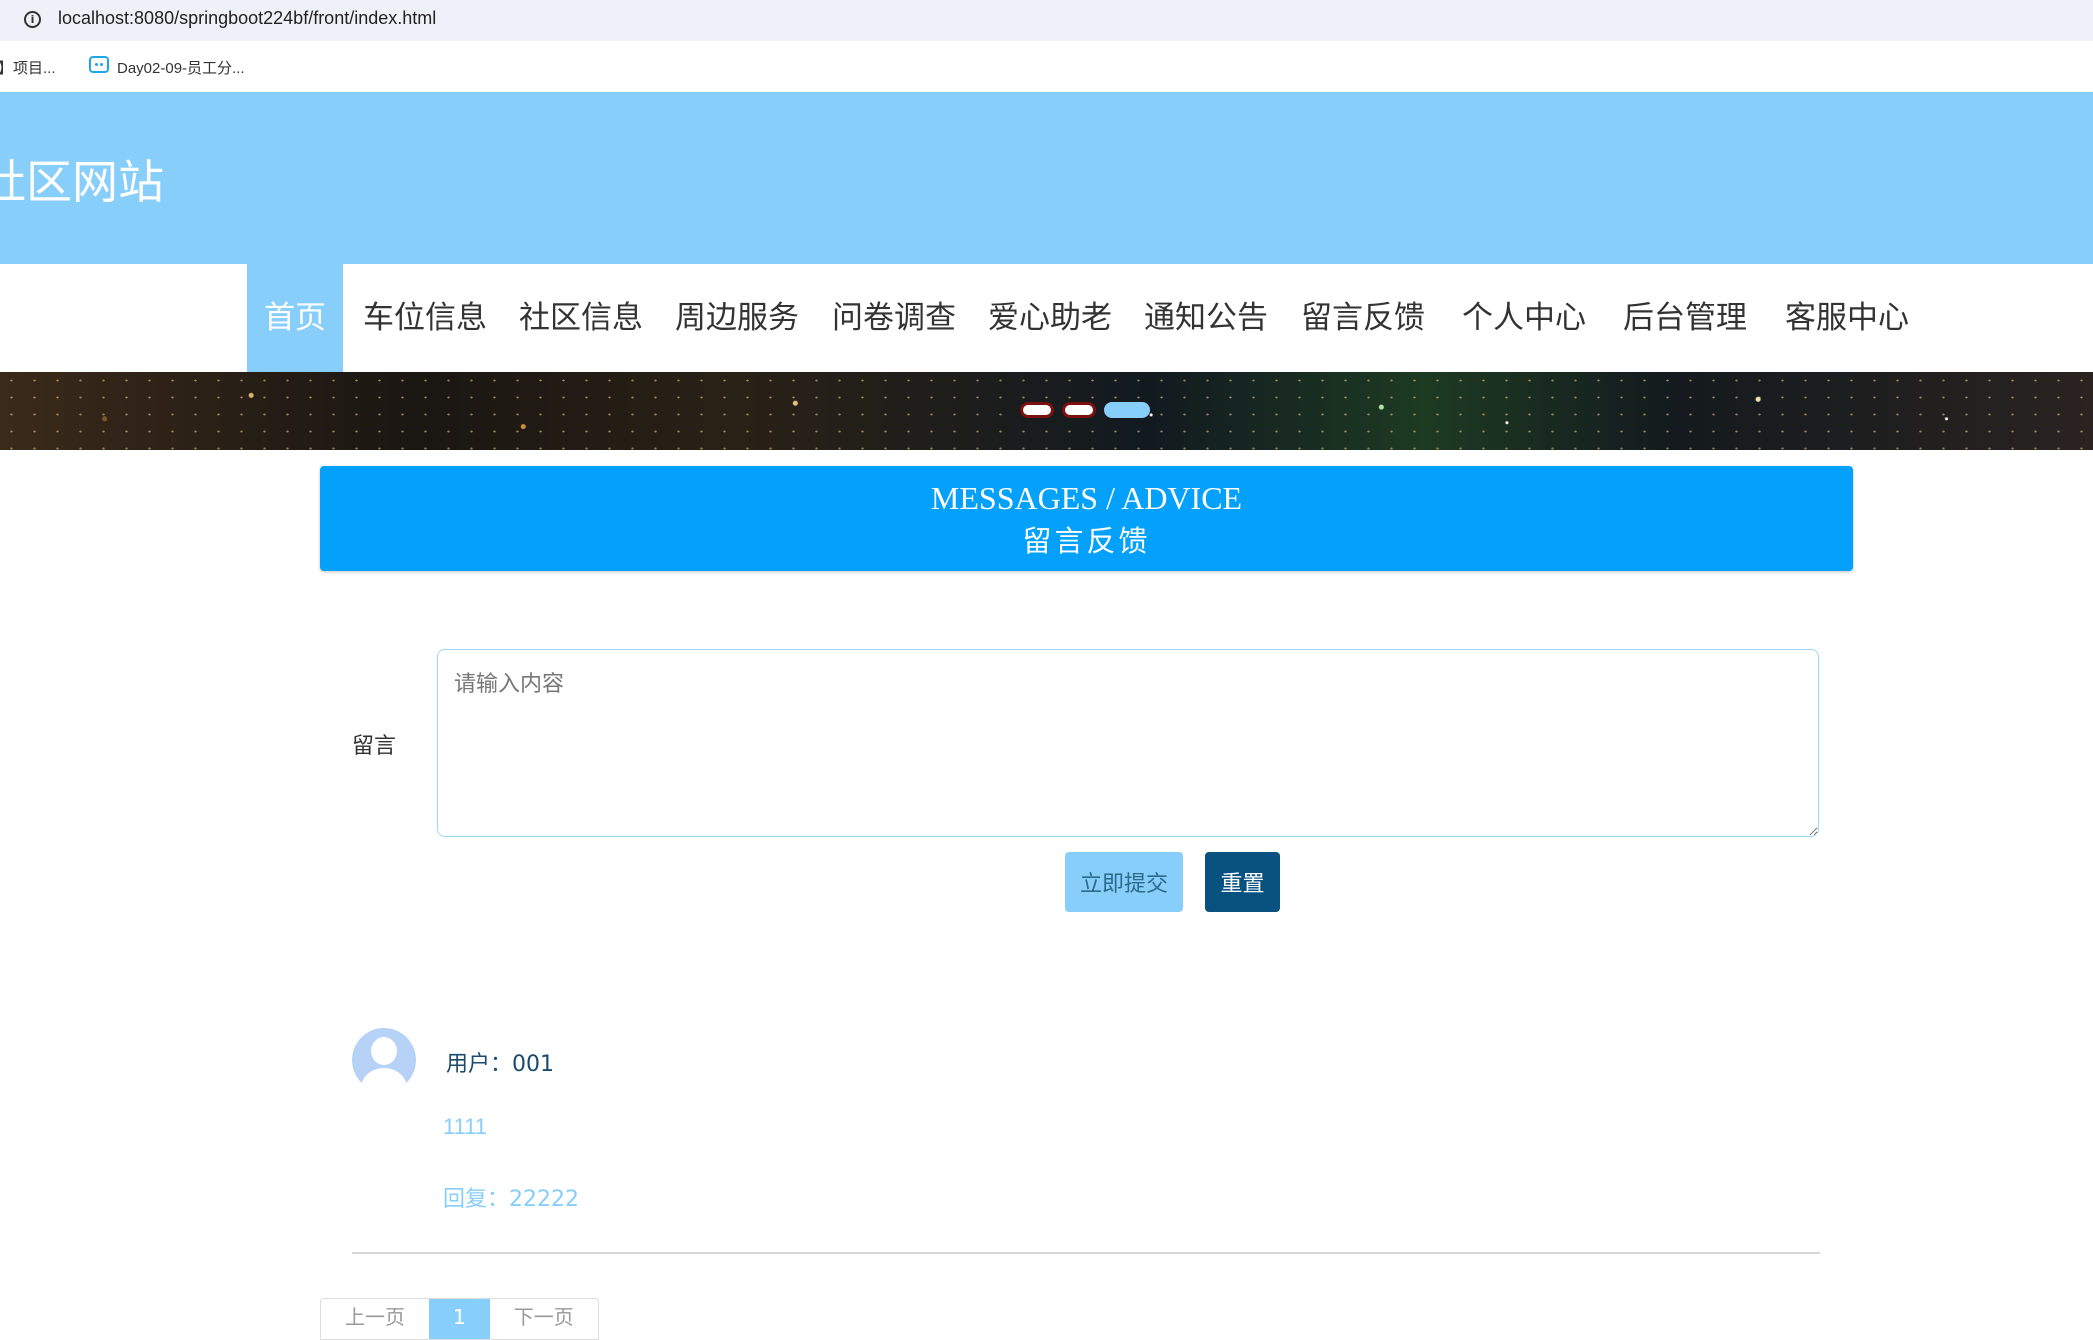 Image resolution: width=2093 pixels, height=1340 pixels. Describe the element at coordinates (1124, 882) in the screenshot. I see `submit-button: 立即提交` at that location.